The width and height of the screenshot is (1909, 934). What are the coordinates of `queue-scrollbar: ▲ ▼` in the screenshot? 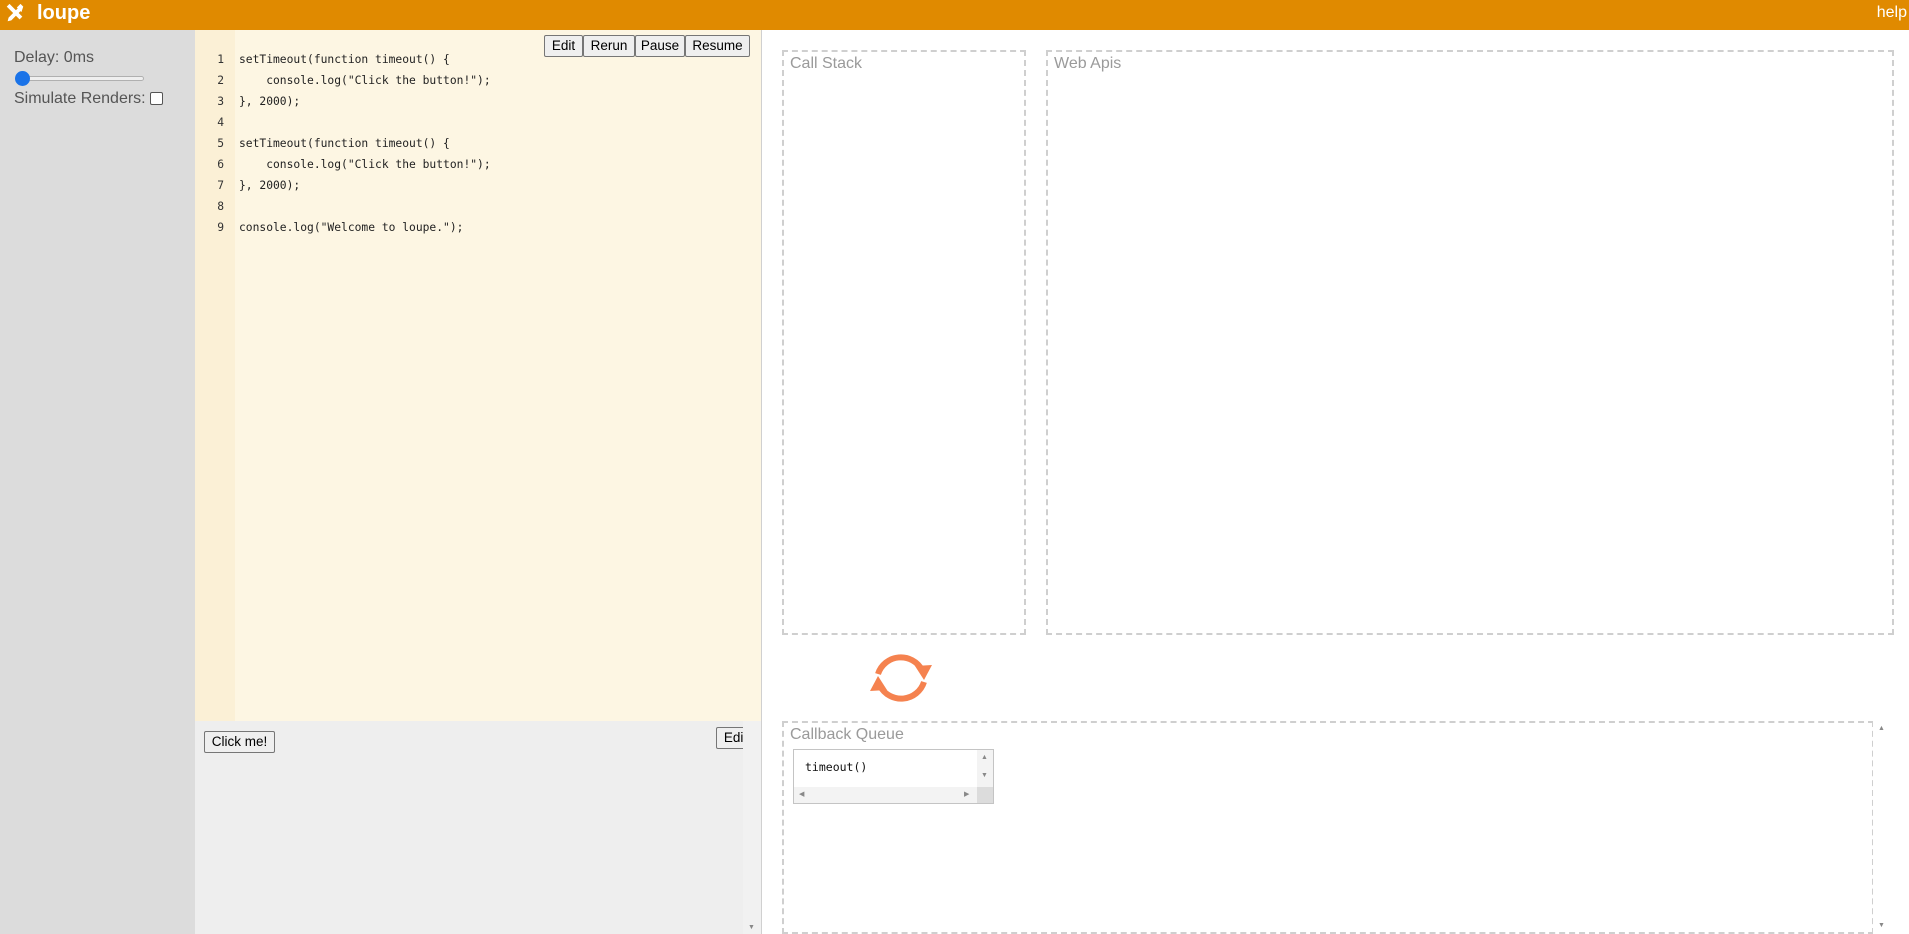 It's located at (1882, 827).